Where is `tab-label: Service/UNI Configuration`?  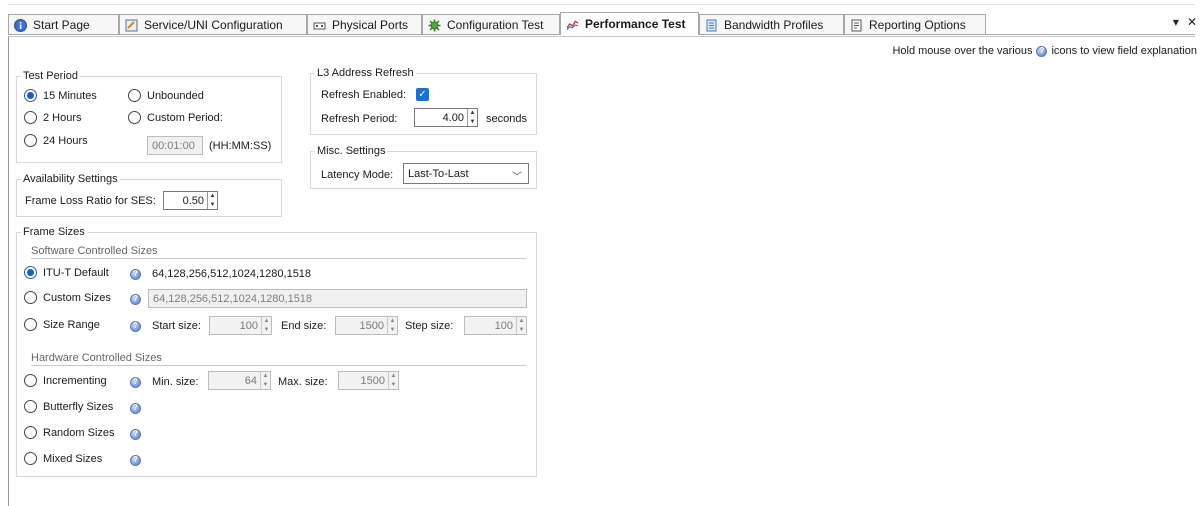 tab-label: Service/UNI Configuration is located at coordinates (213, 25).